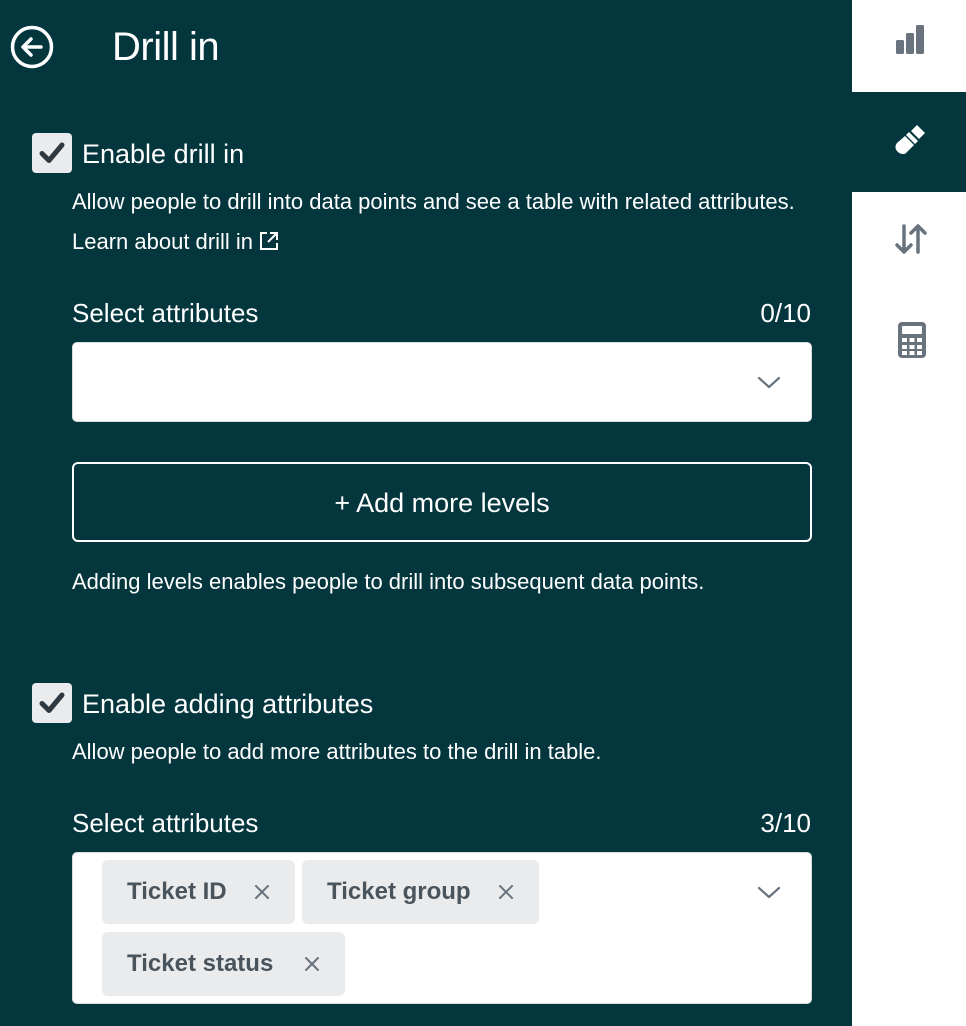  I want to click on attribute-tag-ticket-group: Ticket group, so click(420, 892).